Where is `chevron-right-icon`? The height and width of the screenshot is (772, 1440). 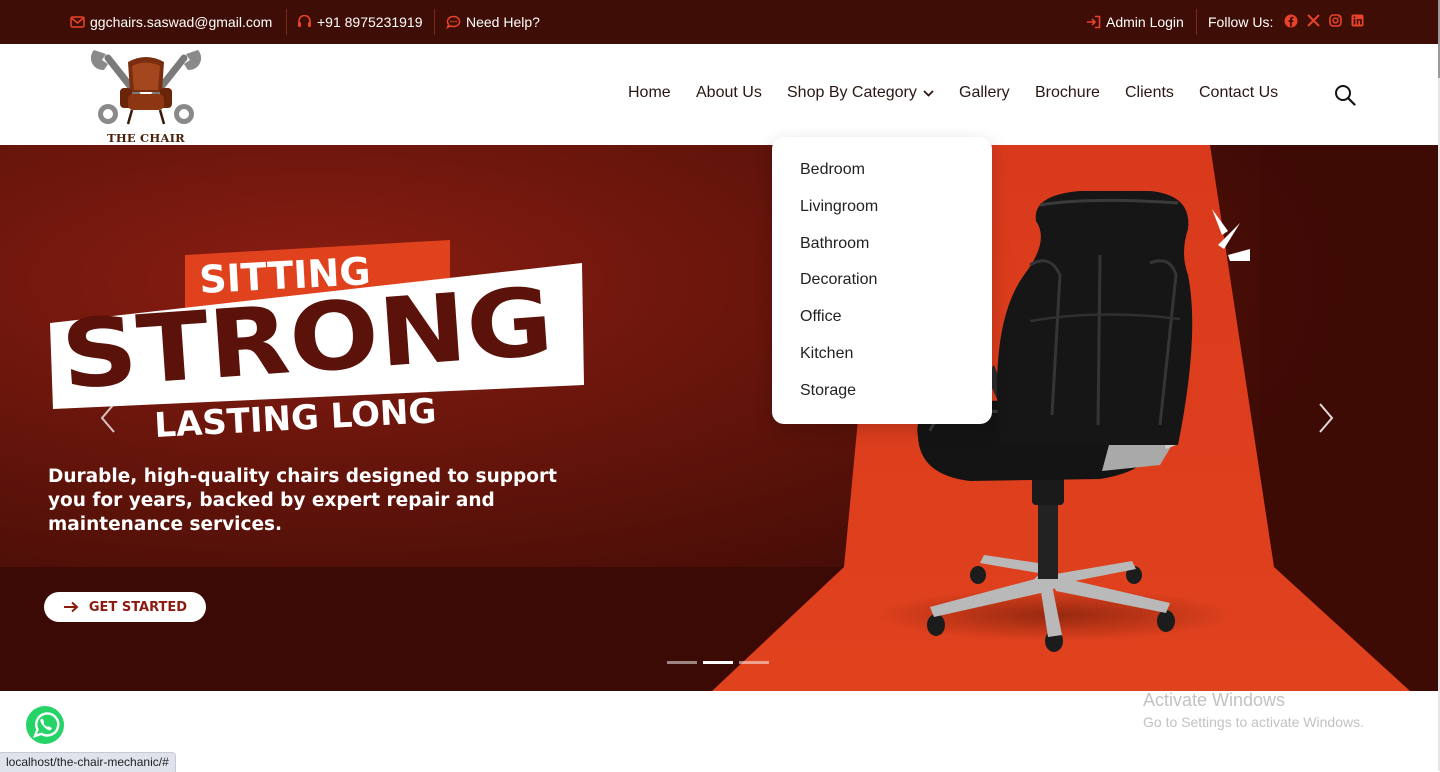 chevron-right-icon is located at coordinates (1326, 418).